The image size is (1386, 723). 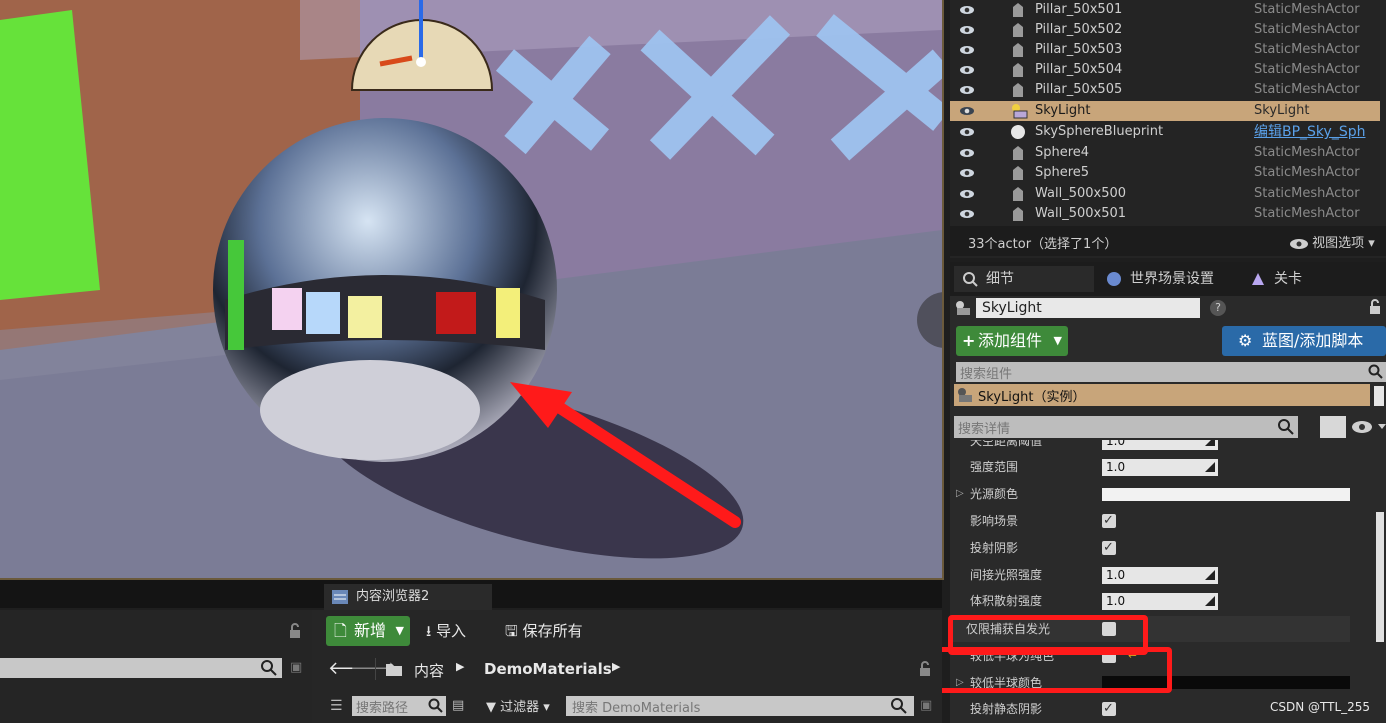 I want to click on component-instance-row: SkyLight（实例）, so click(x=1162, y=395).